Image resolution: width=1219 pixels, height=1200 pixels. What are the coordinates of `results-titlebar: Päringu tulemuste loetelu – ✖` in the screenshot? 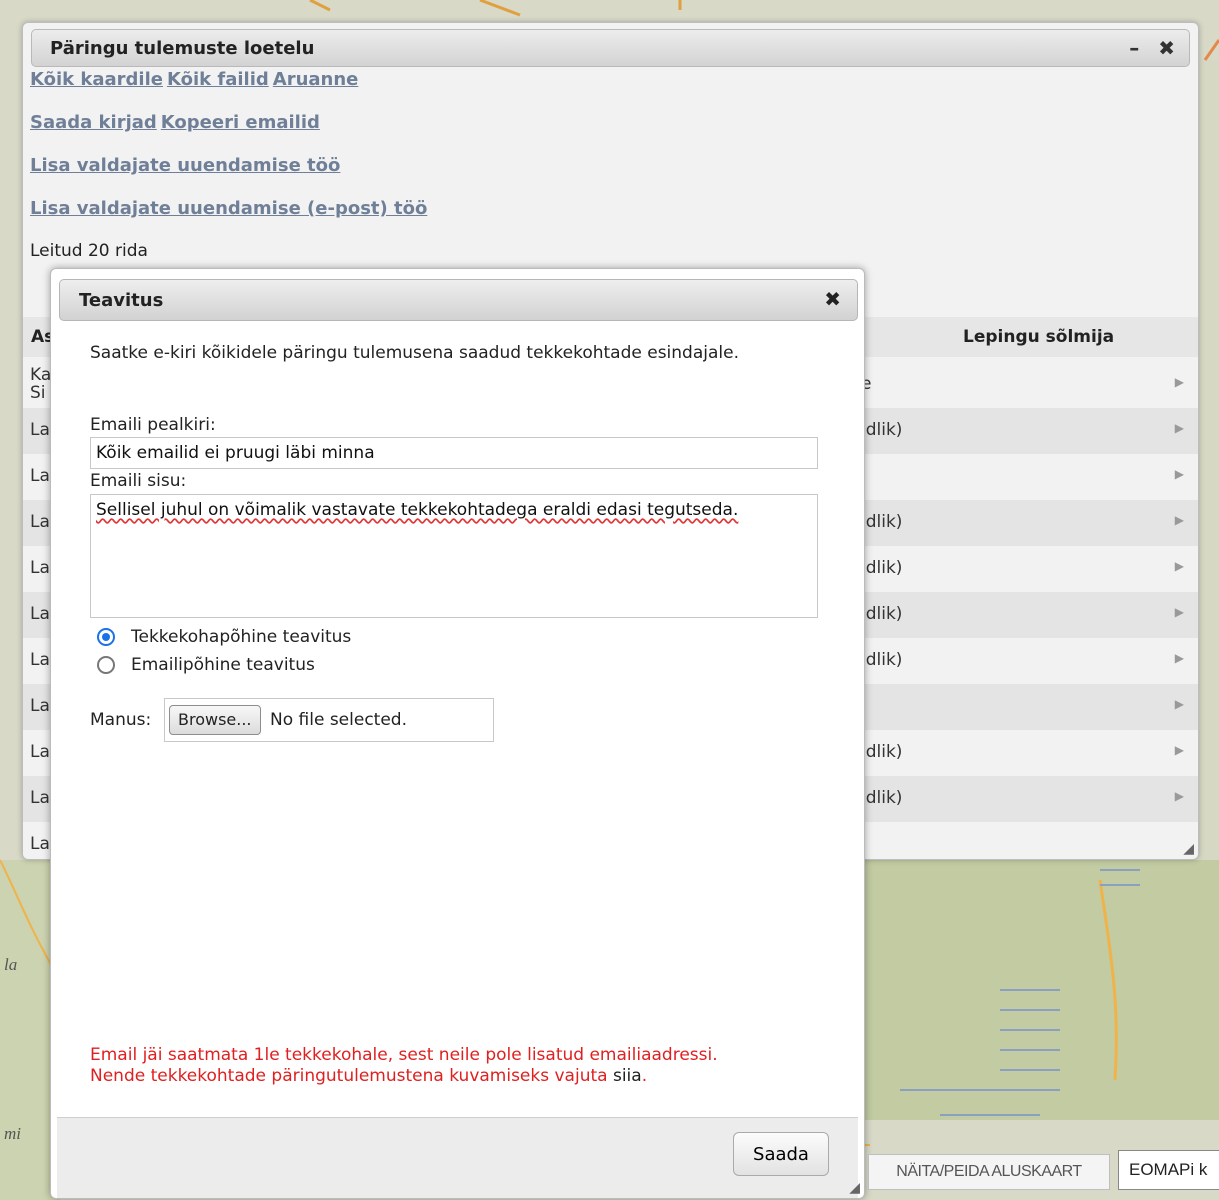 It's located at (610, 48).